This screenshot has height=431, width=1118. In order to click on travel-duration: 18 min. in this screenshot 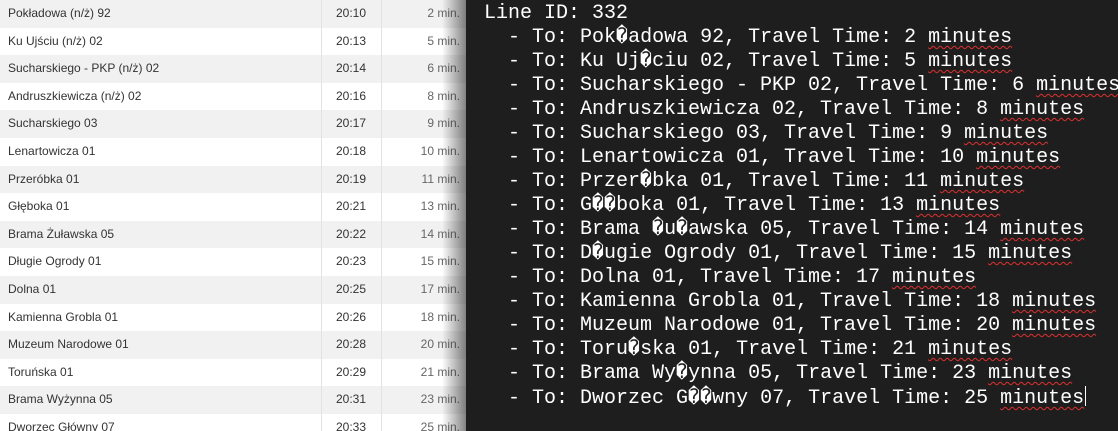, I will do `click(440, 316)`.